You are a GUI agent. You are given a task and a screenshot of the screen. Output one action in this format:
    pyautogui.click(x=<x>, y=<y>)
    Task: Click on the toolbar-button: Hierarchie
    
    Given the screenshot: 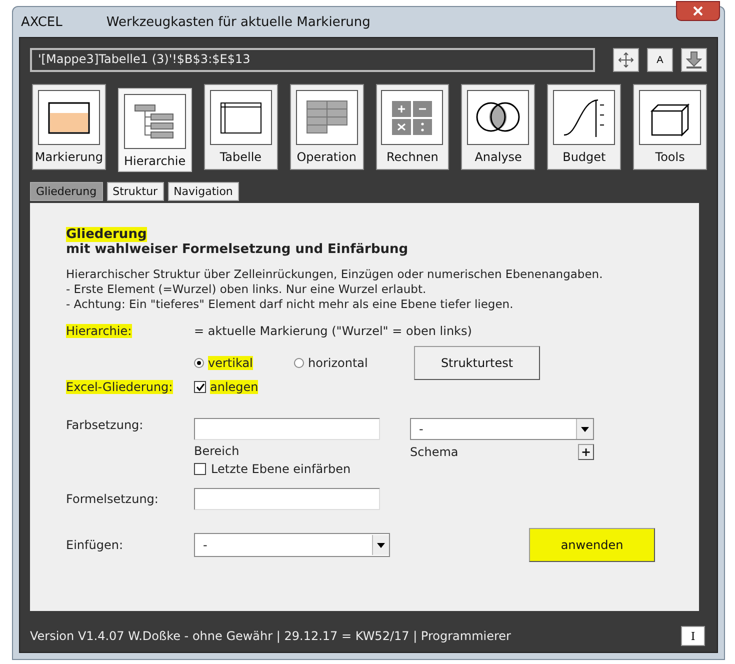 What is the action you would take?
    pyautogui.click(x=155, y=130)
    